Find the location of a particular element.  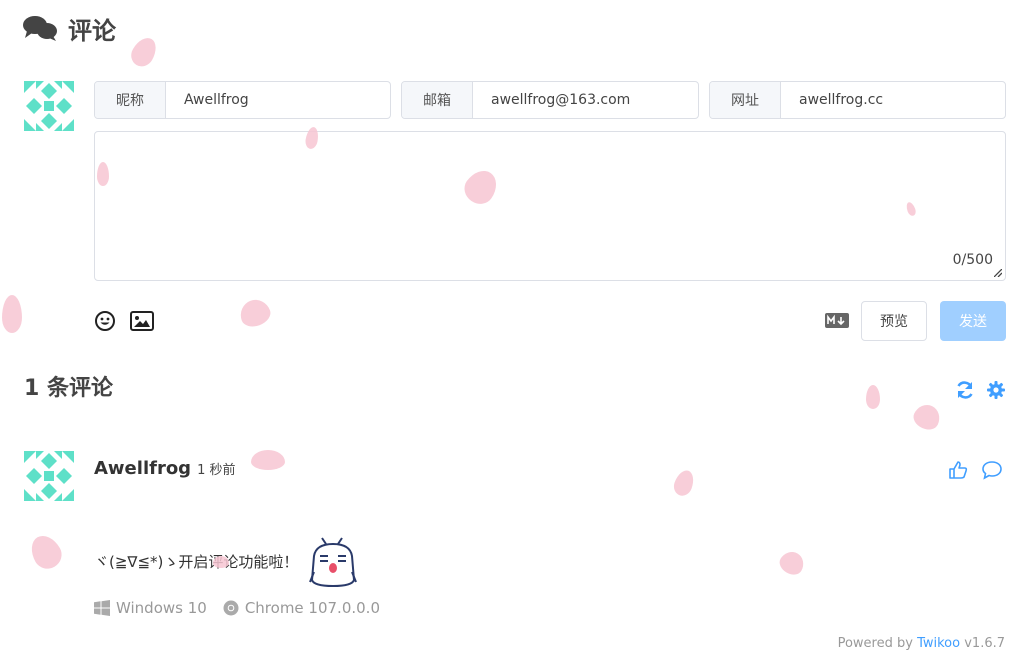

powered-prefix: Powered by is located at coordinates (877, 643).